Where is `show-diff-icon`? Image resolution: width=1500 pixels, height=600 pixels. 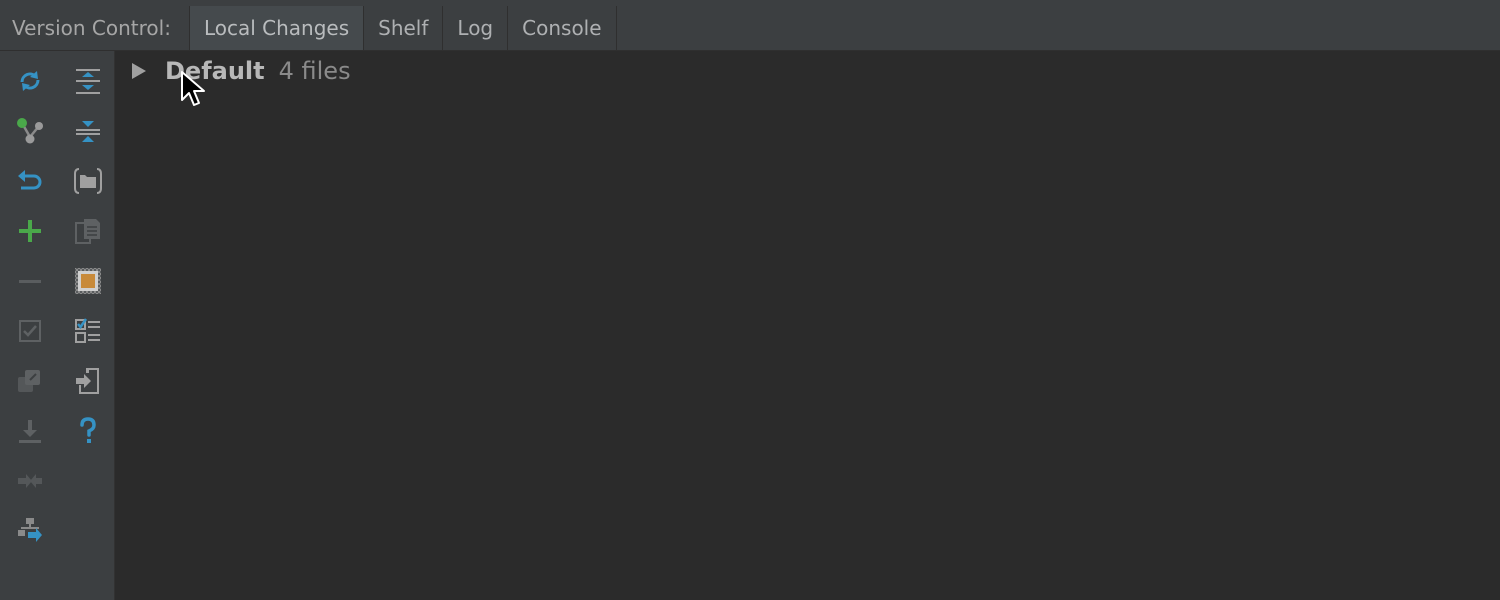 show-diff-icon is located at coordinates (87, 231).